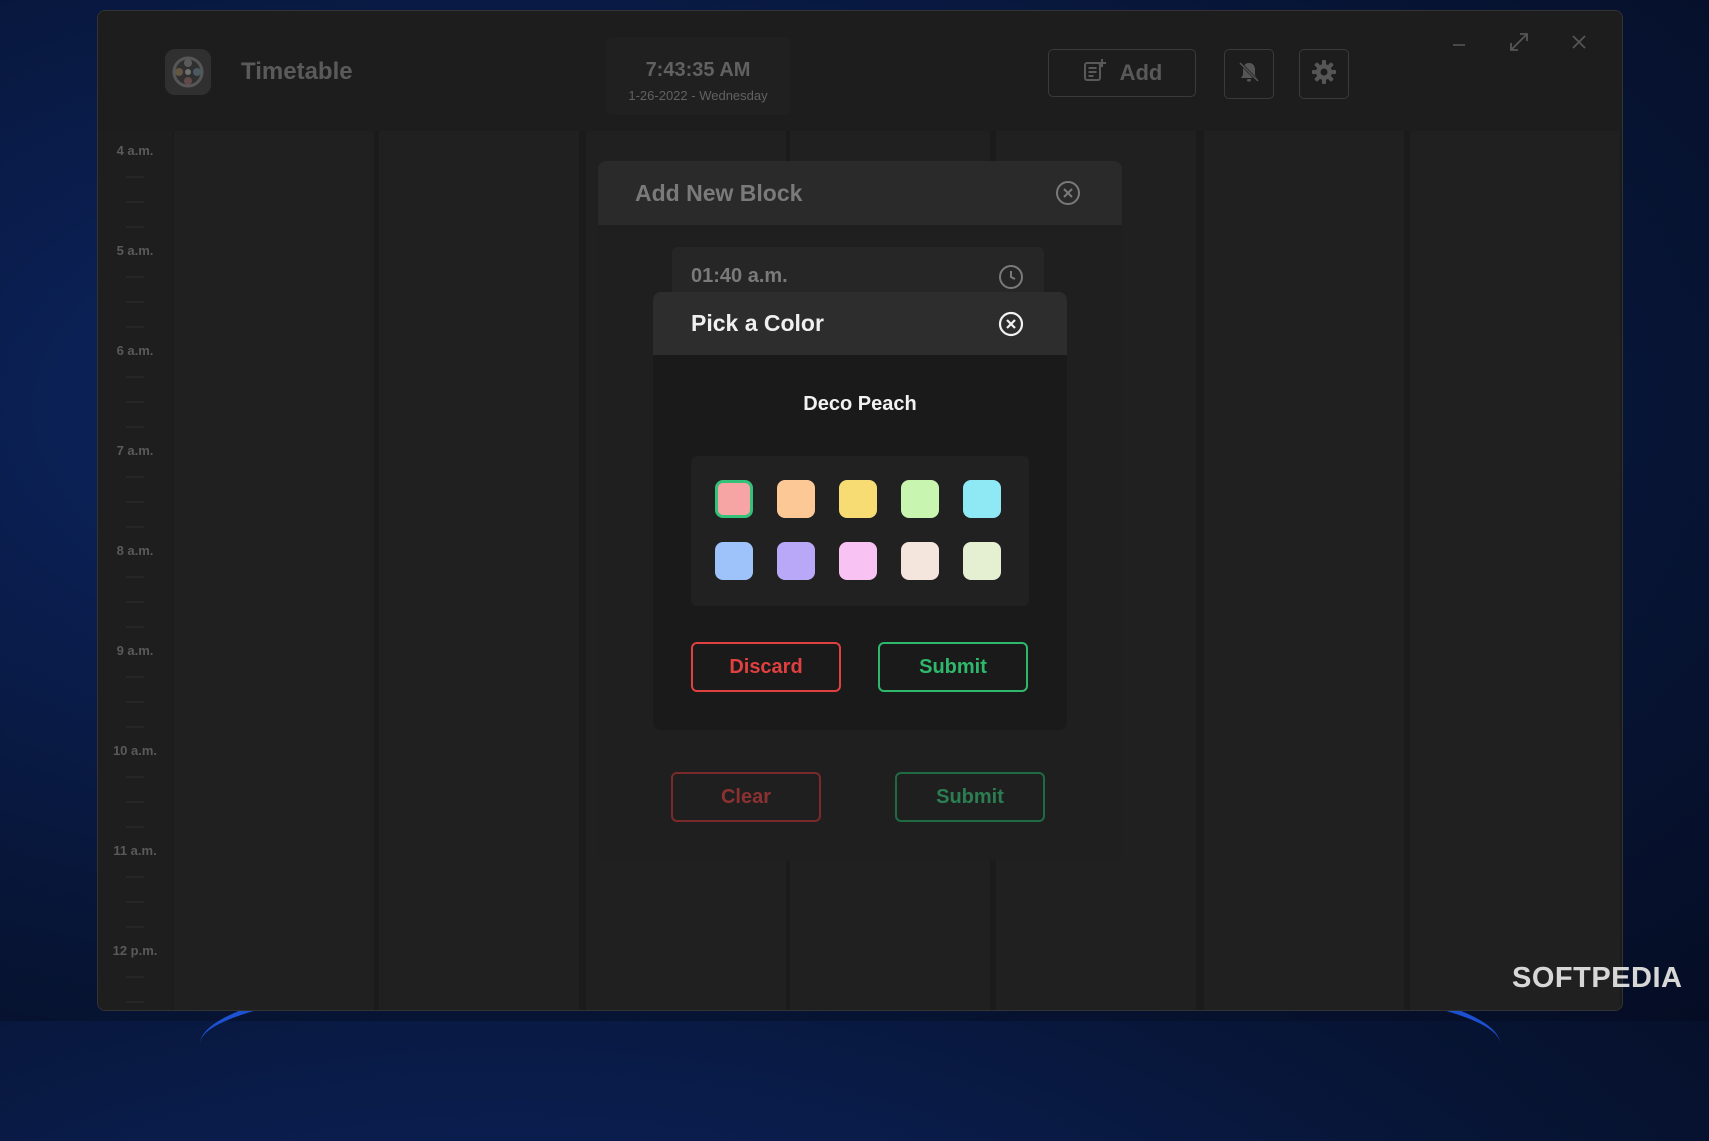 The height and width of the screenshot is (1141, 1709). I want to click on color-picker-dialog: Pick a Color Deco Peach Discard Submit, so click(860, 511).